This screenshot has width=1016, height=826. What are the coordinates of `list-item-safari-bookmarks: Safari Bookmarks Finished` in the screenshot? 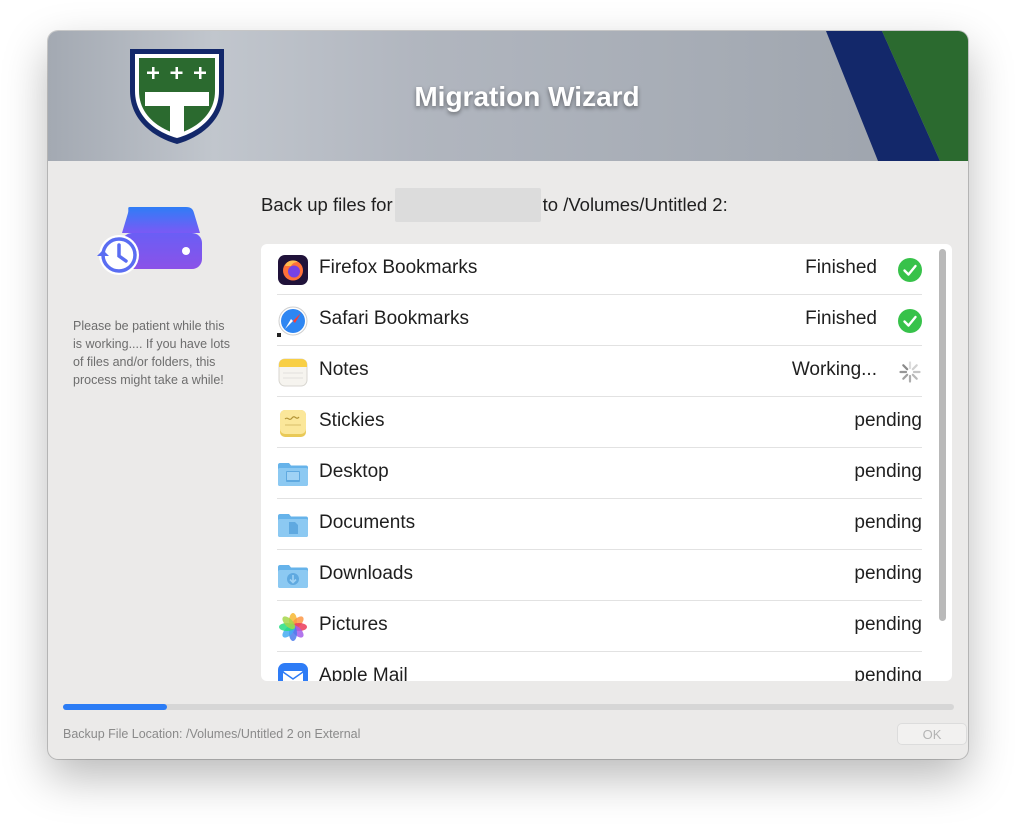 It's located at (599, 320).